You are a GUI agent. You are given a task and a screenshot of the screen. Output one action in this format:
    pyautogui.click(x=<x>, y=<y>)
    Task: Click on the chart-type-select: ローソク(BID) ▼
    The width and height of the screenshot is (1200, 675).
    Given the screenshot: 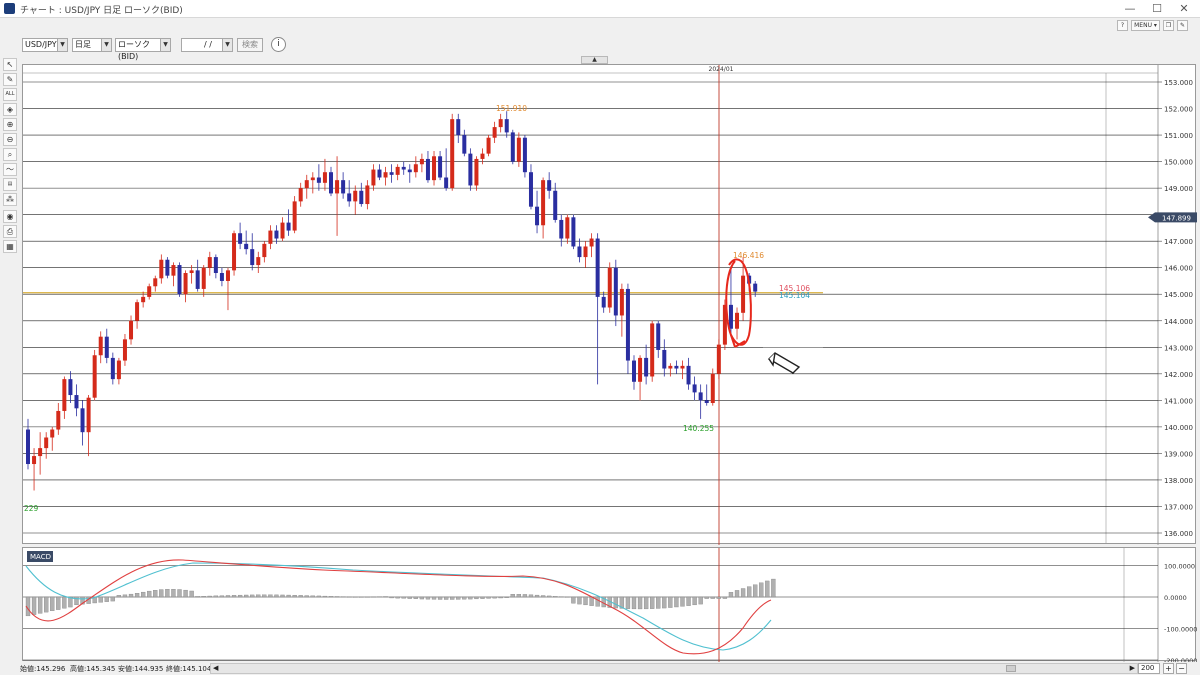 What is the action you would take?
    pyautogui.click(x=143, y=49)
    